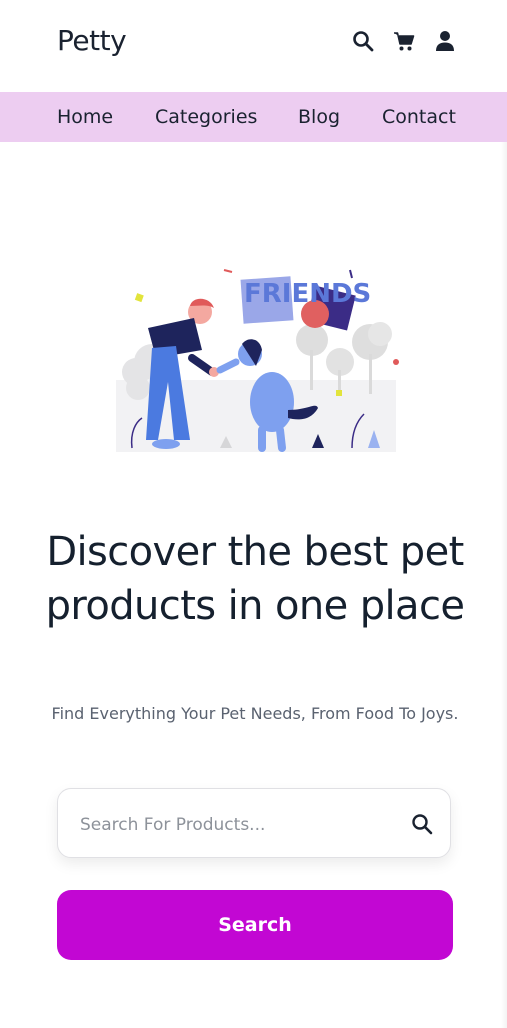 The image size is (507, 1028). I want to click on nav-item-home: Home, so click(85, 117).